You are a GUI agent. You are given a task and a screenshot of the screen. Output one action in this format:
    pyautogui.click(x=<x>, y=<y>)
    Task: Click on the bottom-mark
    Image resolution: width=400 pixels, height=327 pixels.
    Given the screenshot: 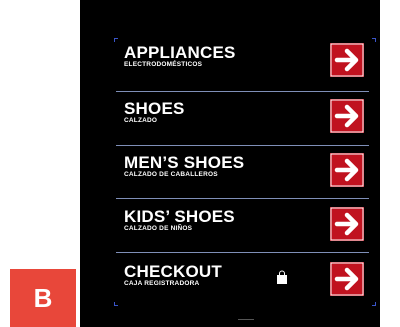 What is the action you would take?
    pyautogui.click(x=246, y=319)
    